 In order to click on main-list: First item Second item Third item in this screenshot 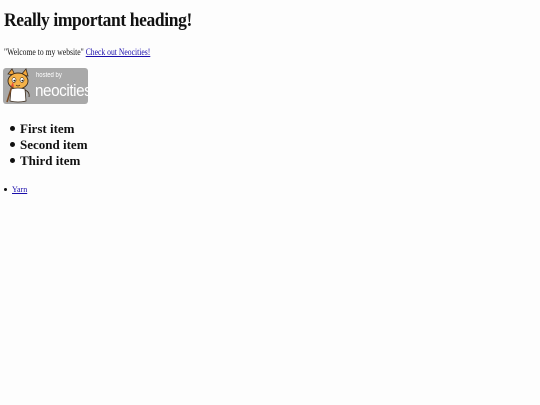, I will do `click(44, 145)`.